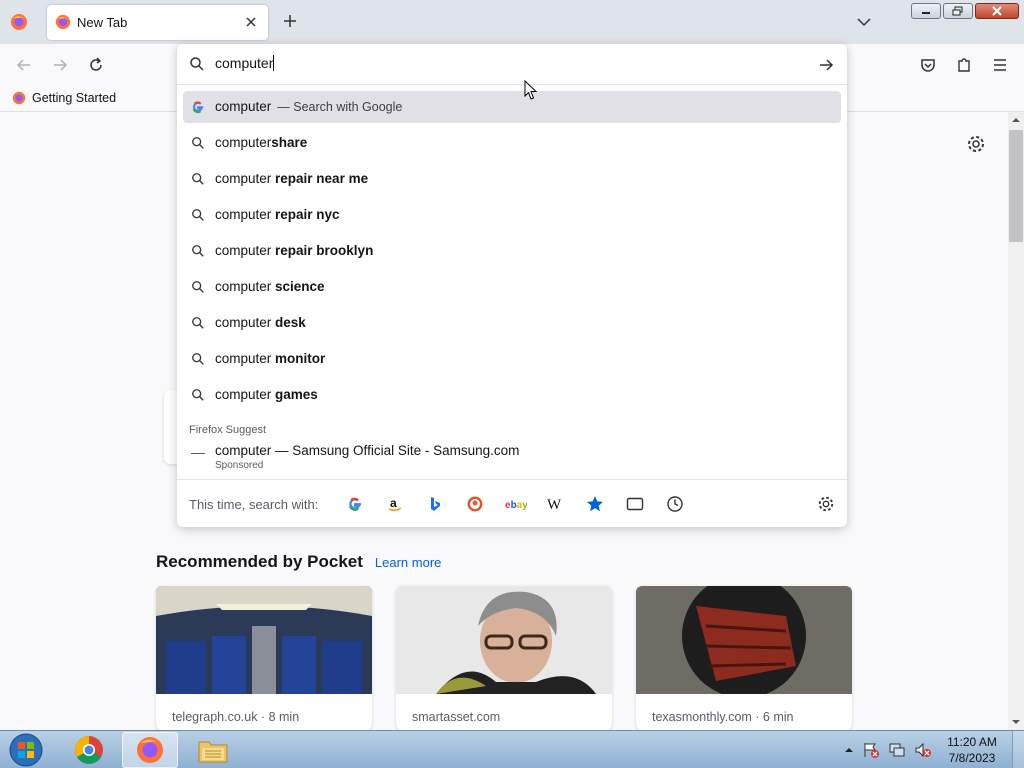  Describe the element at coordinates (864, 22) in the screenshot. I see `chevron-down-icon` at that location.